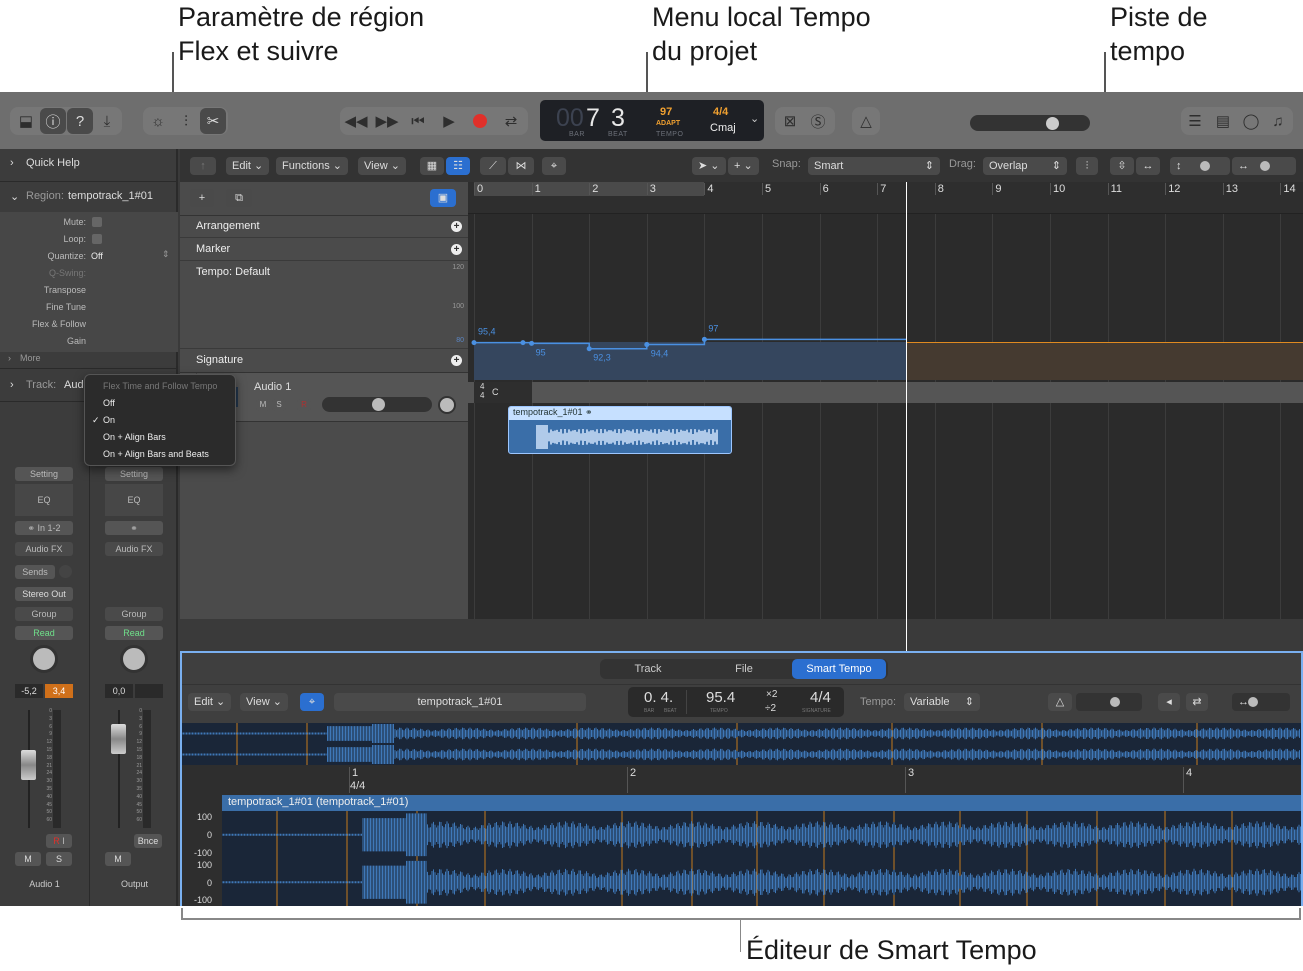 The width and height of the screenshot is (1303, 971). Describe the element at coordinates (771, 694) in the screenshot. I see `double-tempo-button: ×2` at that location.